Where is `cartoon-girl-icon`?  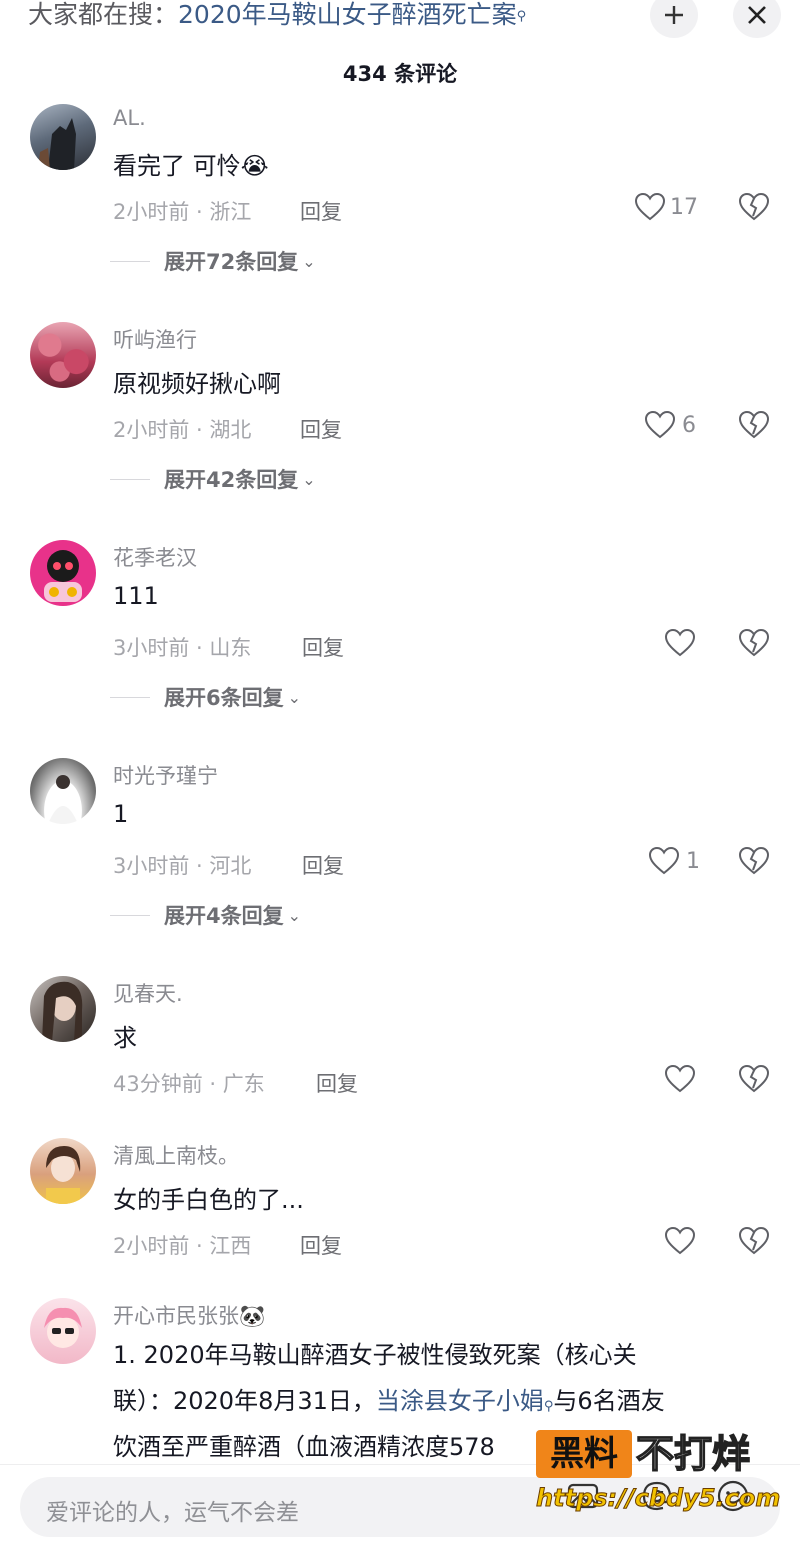 cartoon-girl-icon is located at coordinates (63, 1327).